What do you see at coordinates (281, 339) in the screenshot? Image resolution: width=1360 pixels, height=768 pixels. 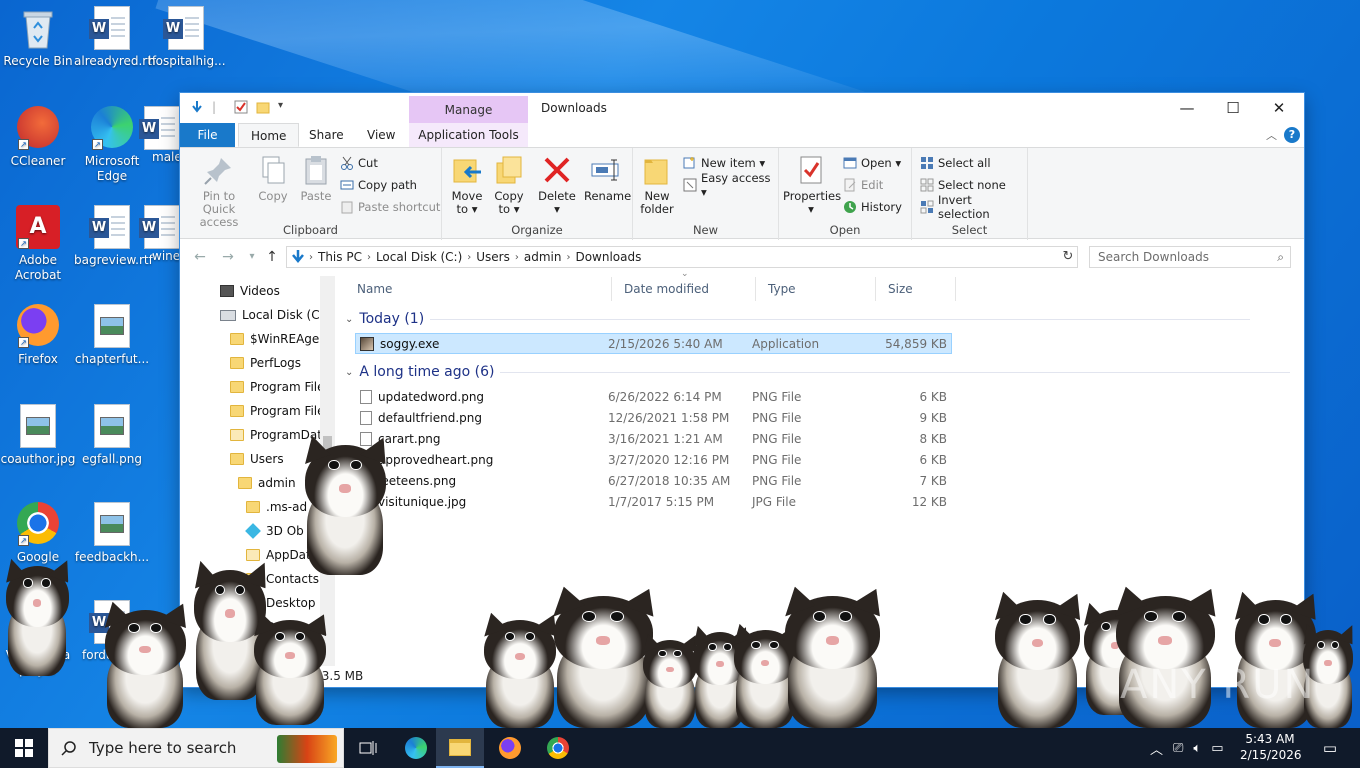 I see `nav-item-winreagent: $WinREAgent` at bounding box center [281, 339].